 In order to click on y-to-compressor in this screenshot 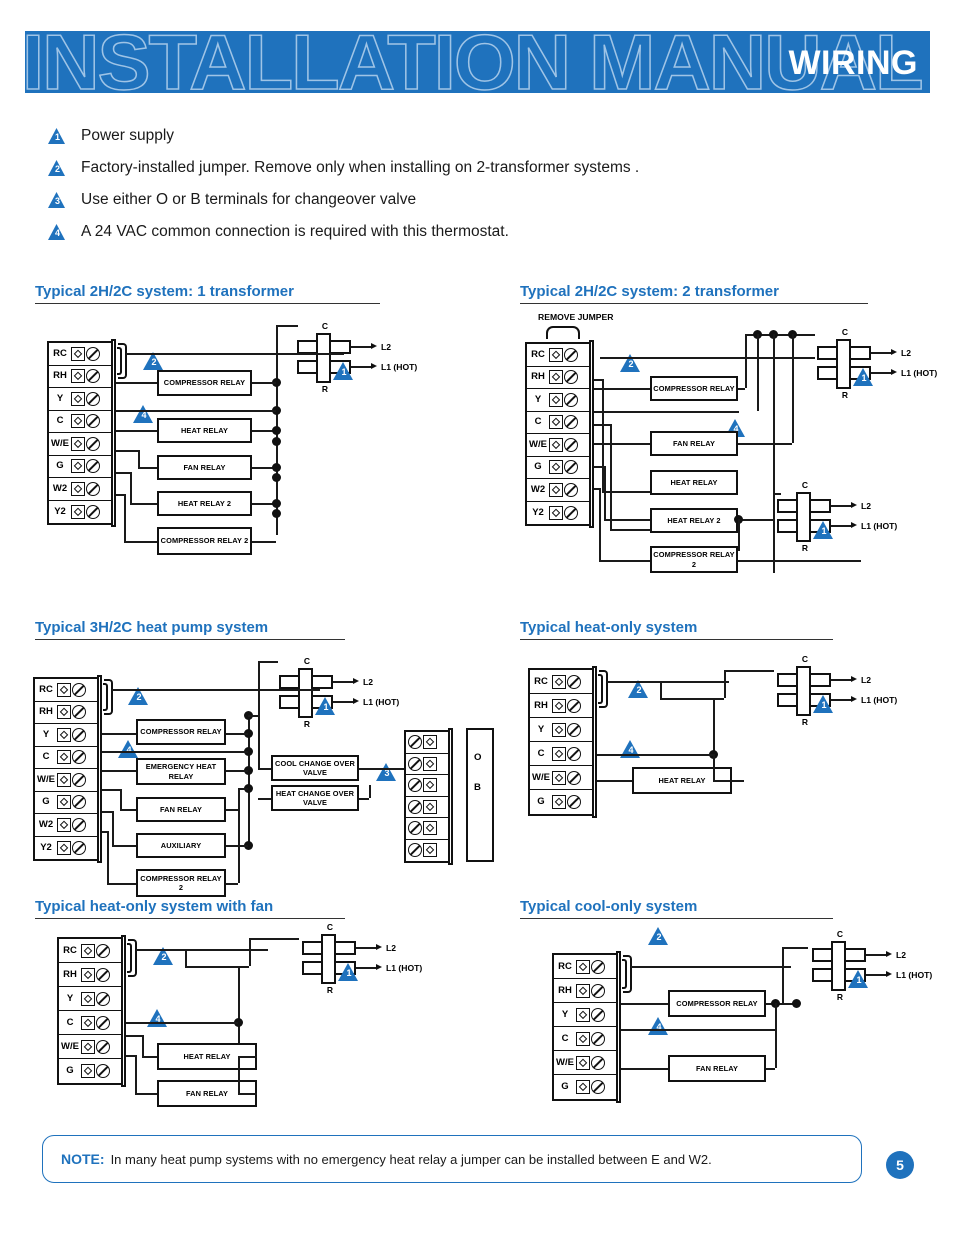, I will do `click(644, 1004)`.